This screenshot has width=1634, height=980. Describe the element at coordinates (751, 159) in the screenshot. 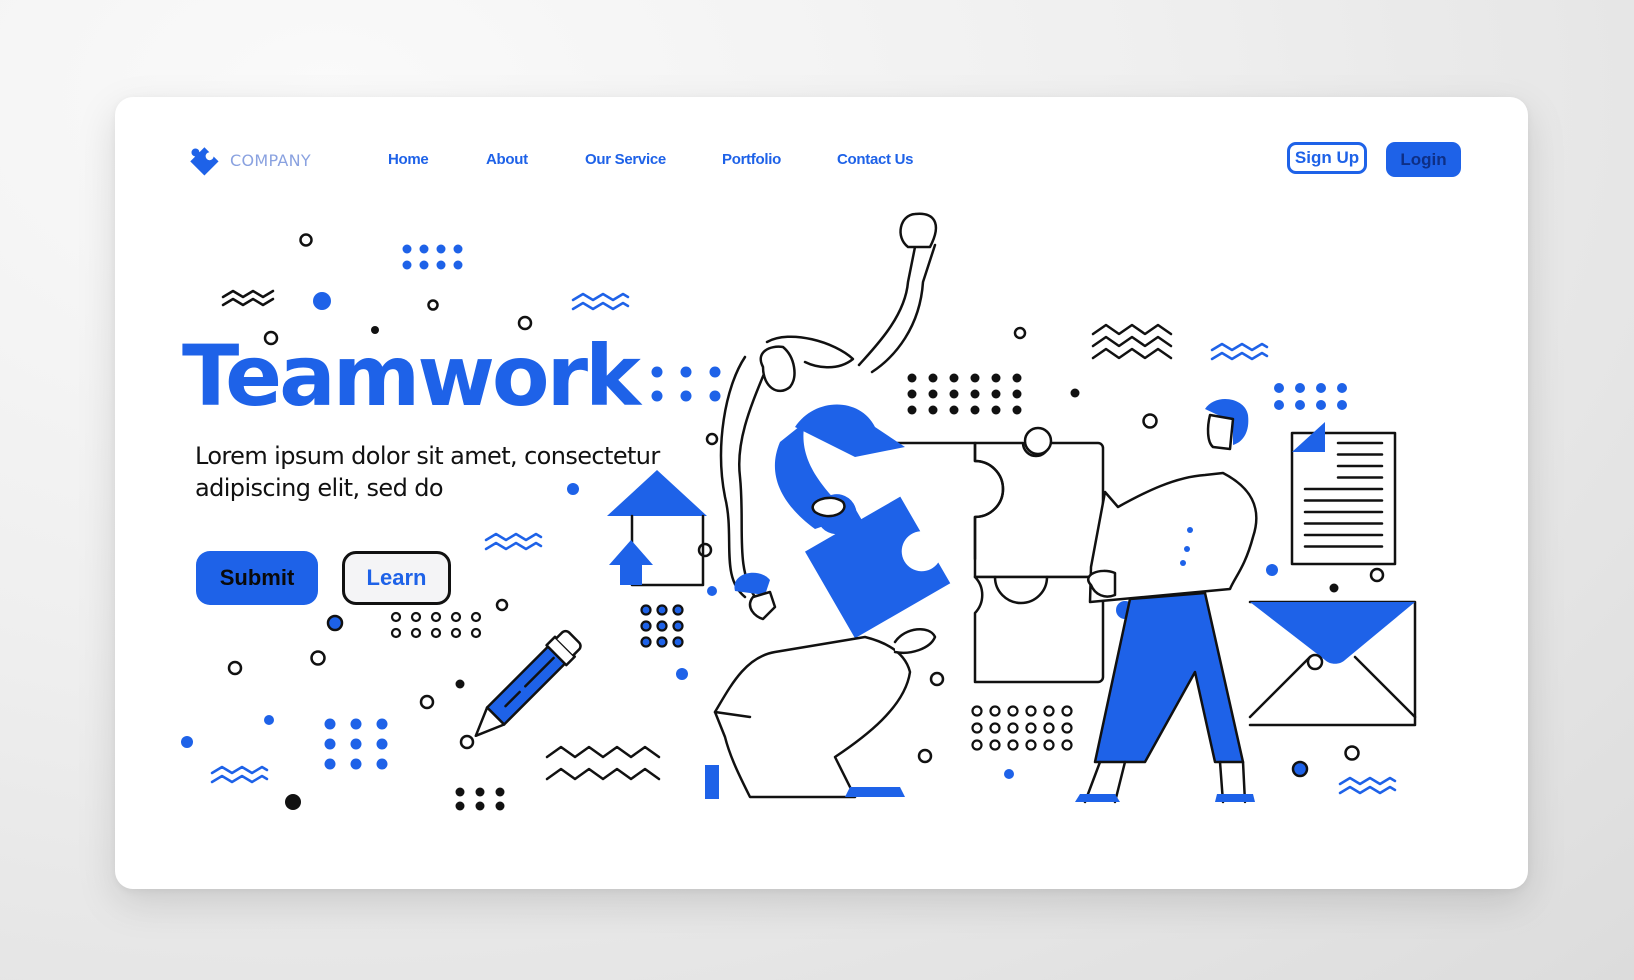

I see `nav-link-portfolio: Portfolio` at that location.